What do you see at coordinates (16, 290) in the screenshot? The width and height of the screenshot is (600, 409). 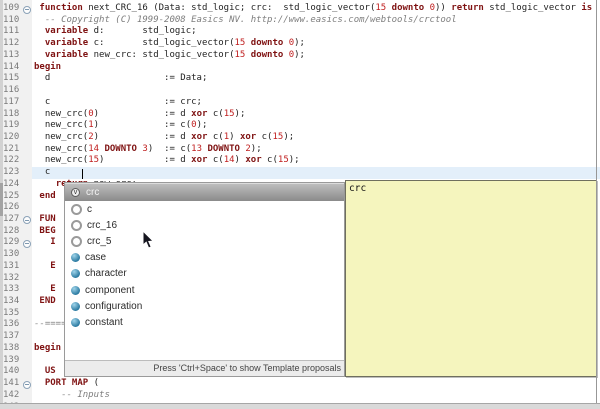 I see `line-number: 133` at bounding box center [16, 290].